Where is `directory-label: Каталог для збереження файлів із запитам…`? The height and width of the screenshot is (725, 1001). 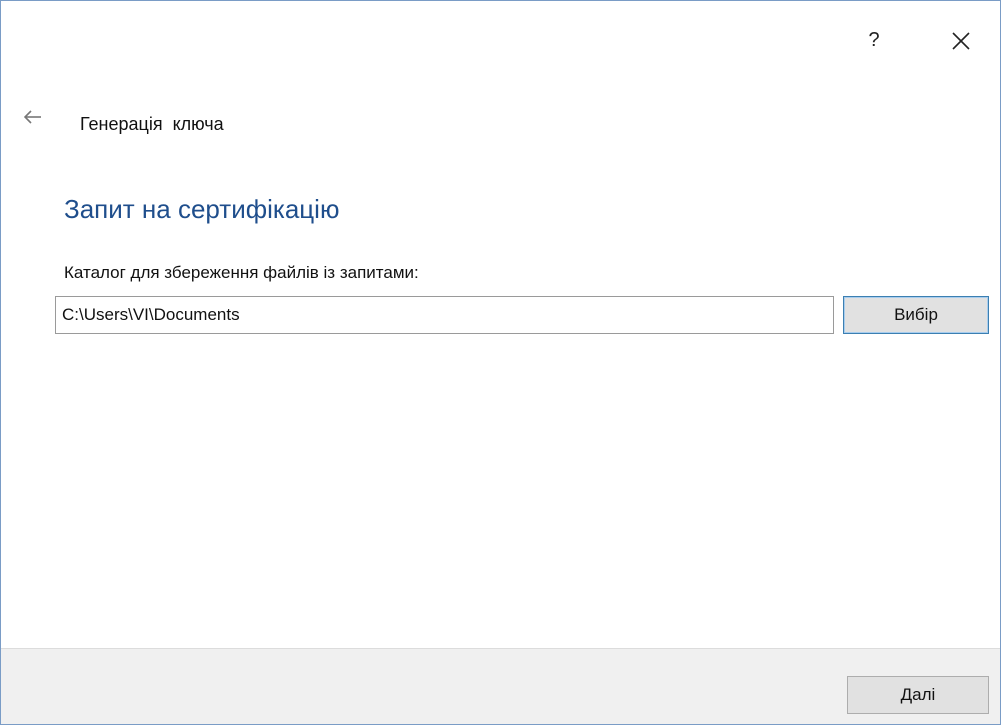
directory-label: Каталог для збереження файлів із запитам… is located at coordinates (241, 272).